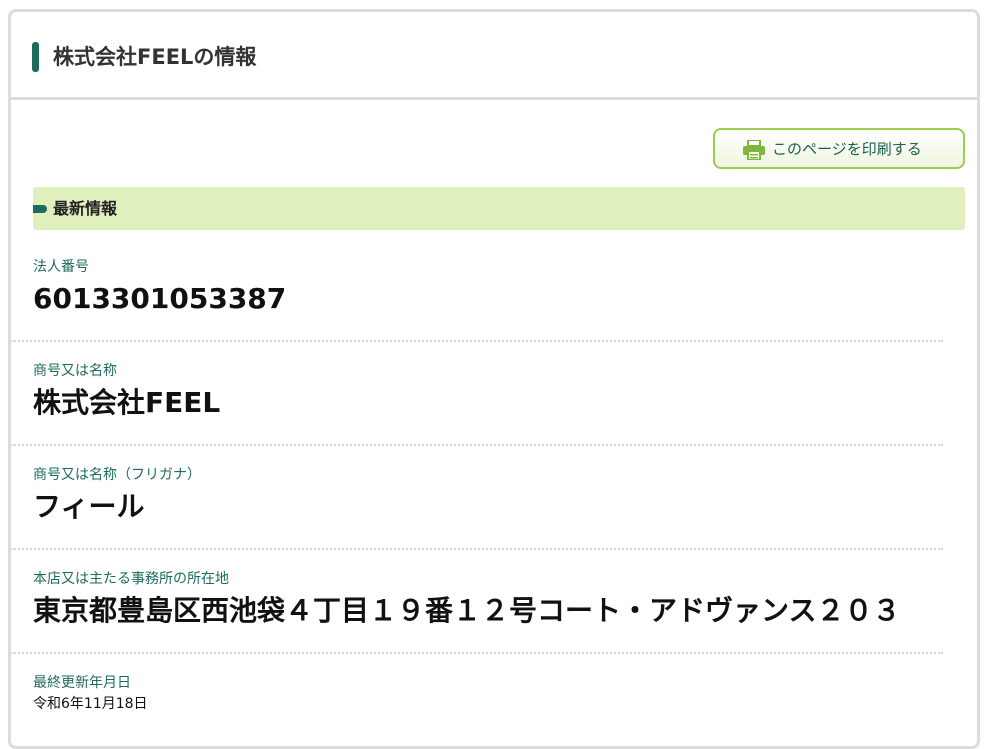  What do you see at coordinates (89, 506) in the screenshot?
I see `field-value: フィール` at bounding box center [89, 506].